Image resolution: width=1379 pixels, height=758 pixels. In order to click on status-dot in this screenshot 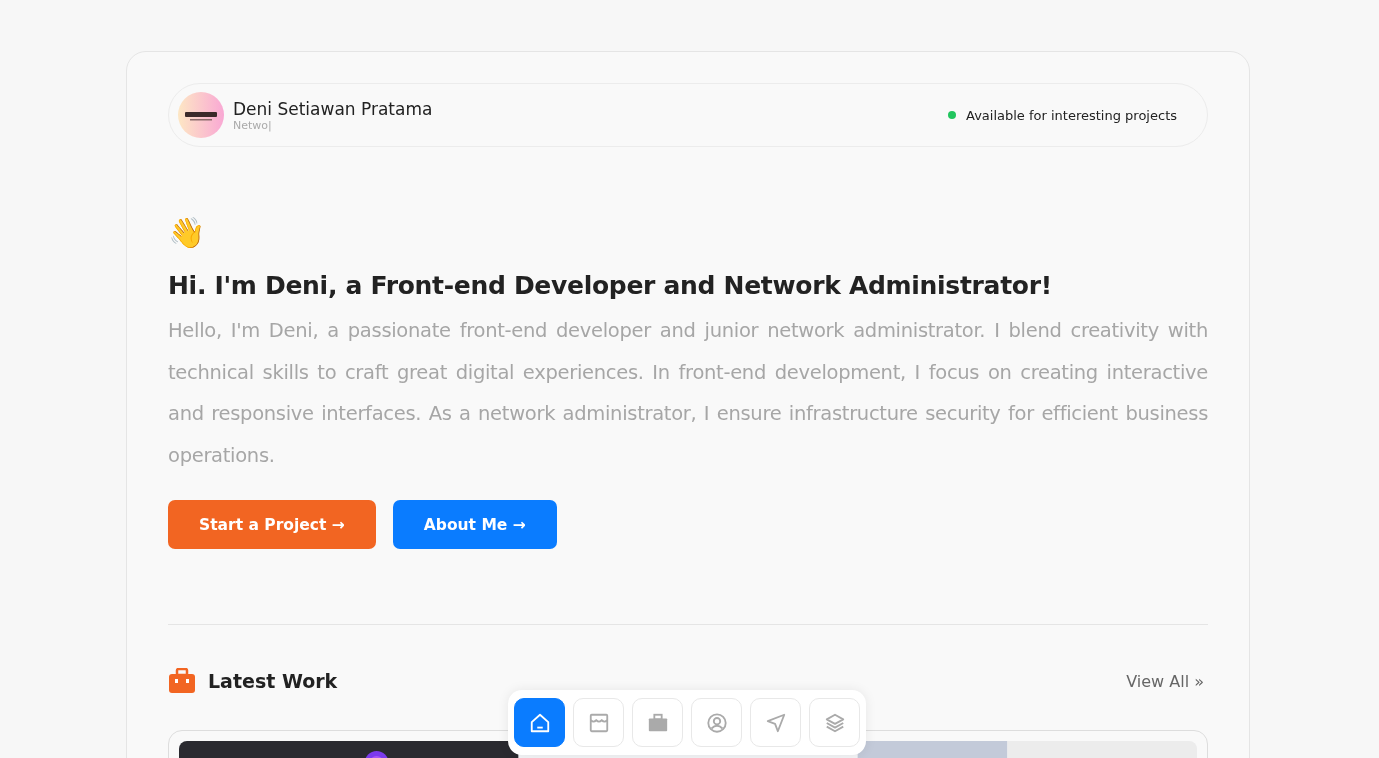, I will do `click(952, 115)`.